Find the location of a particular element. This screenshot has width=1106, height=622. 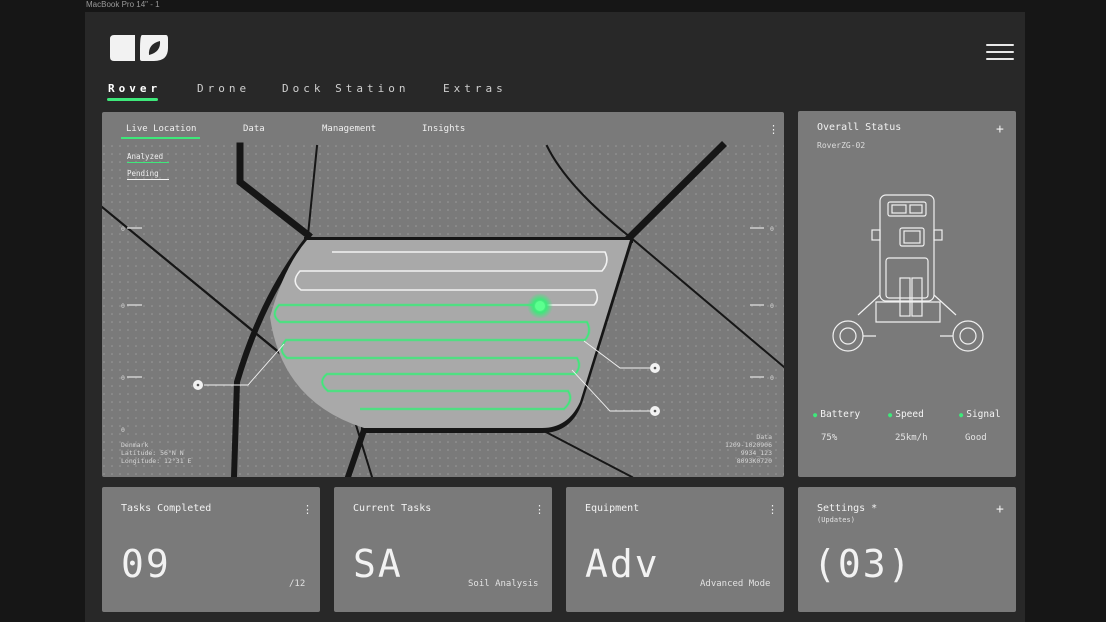

legend-analyzed-line is located at coordinates (148, 162).